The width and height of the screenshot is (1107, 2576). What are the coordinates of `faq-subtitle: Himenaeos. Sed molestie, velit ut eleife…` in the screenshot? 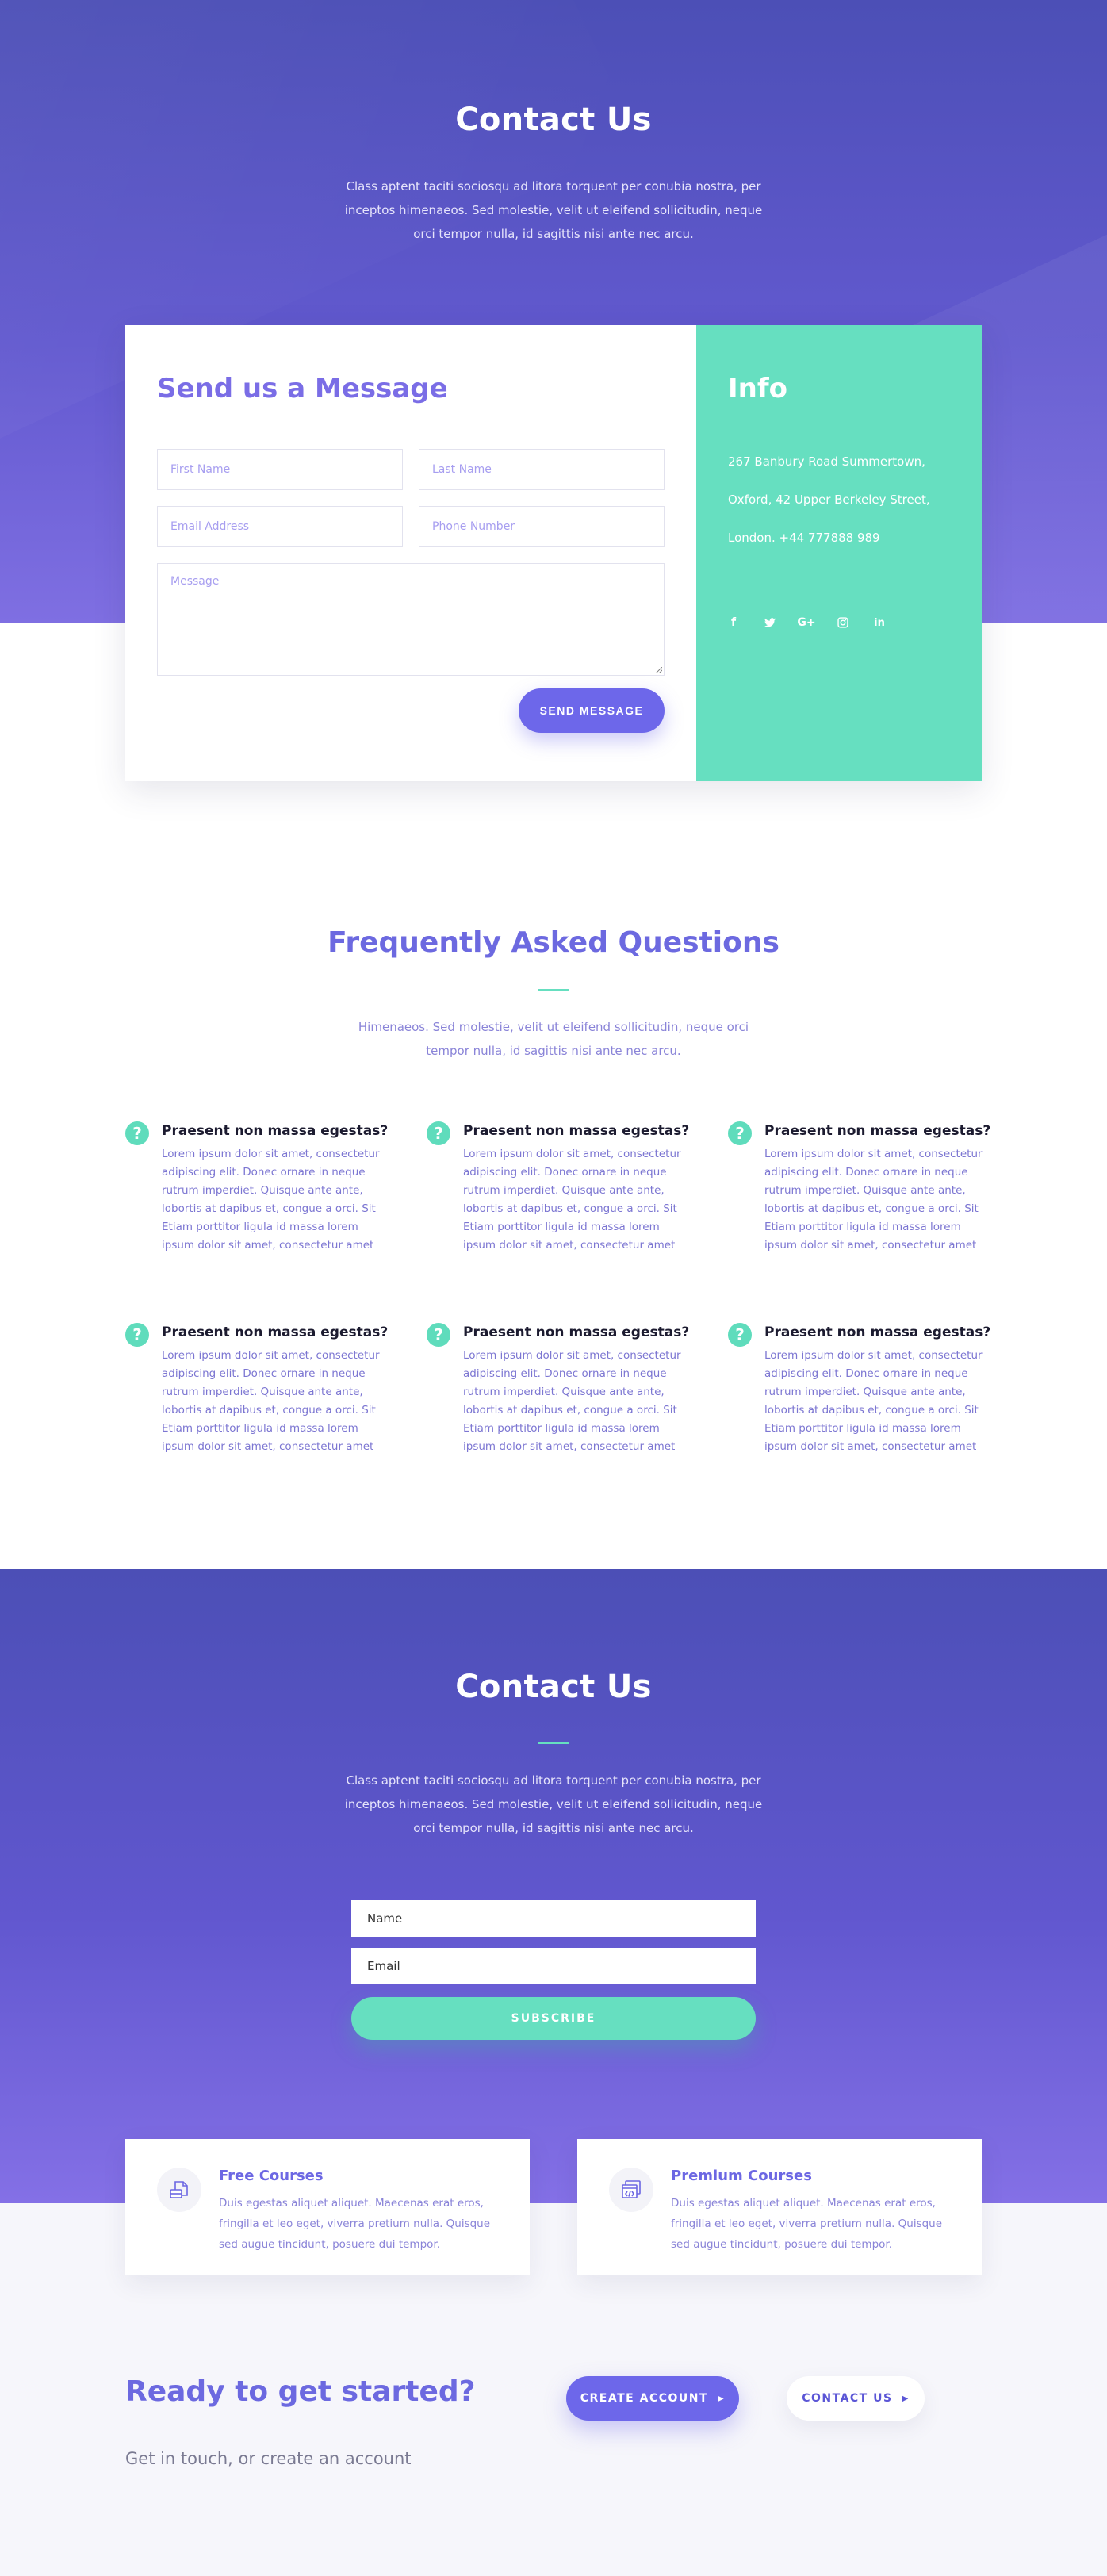 It's located at (553, 1039).